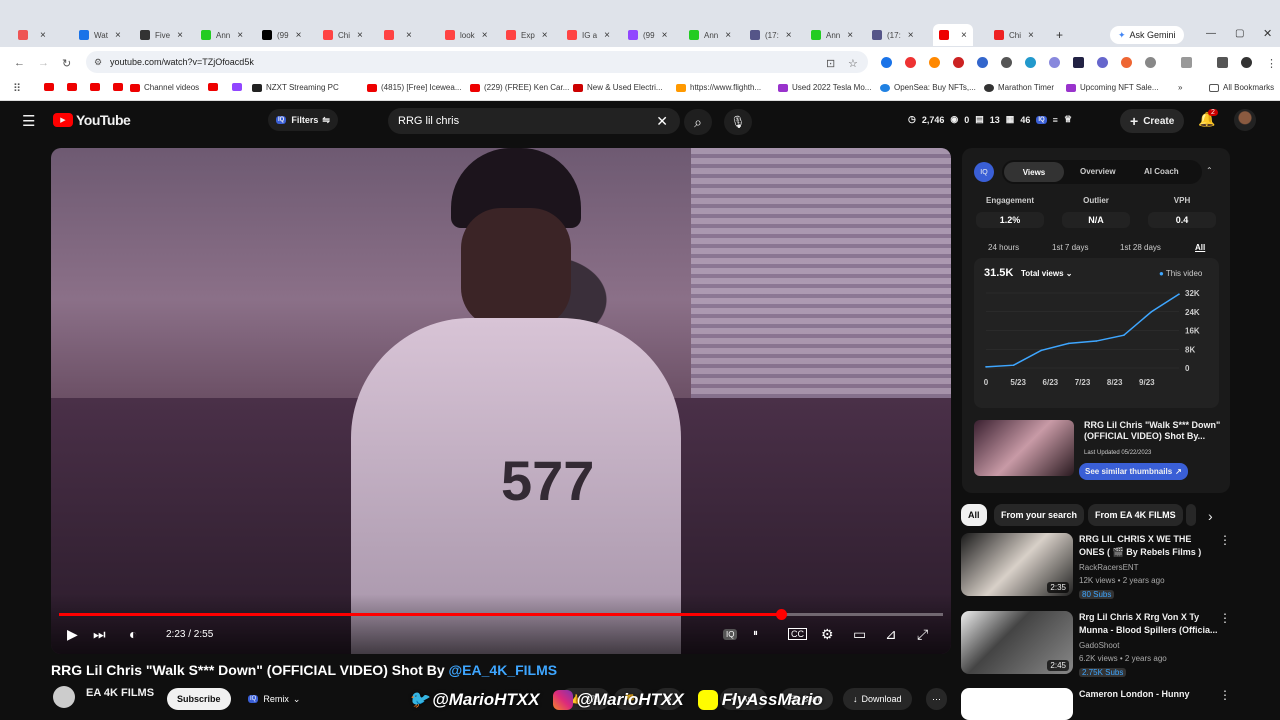 The width and height of the screenshot is (1280, 720). I want to click on captions-icon: CC, so click(797, 634).